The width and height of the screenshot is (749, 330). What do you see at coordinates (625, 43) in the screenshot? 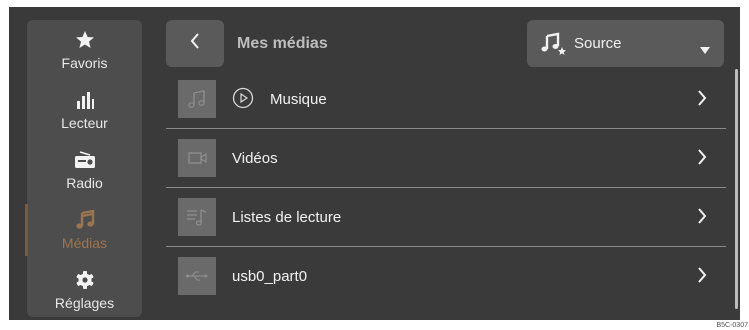
I see `source-dropdown: Source` at bounding box center [625, 43].